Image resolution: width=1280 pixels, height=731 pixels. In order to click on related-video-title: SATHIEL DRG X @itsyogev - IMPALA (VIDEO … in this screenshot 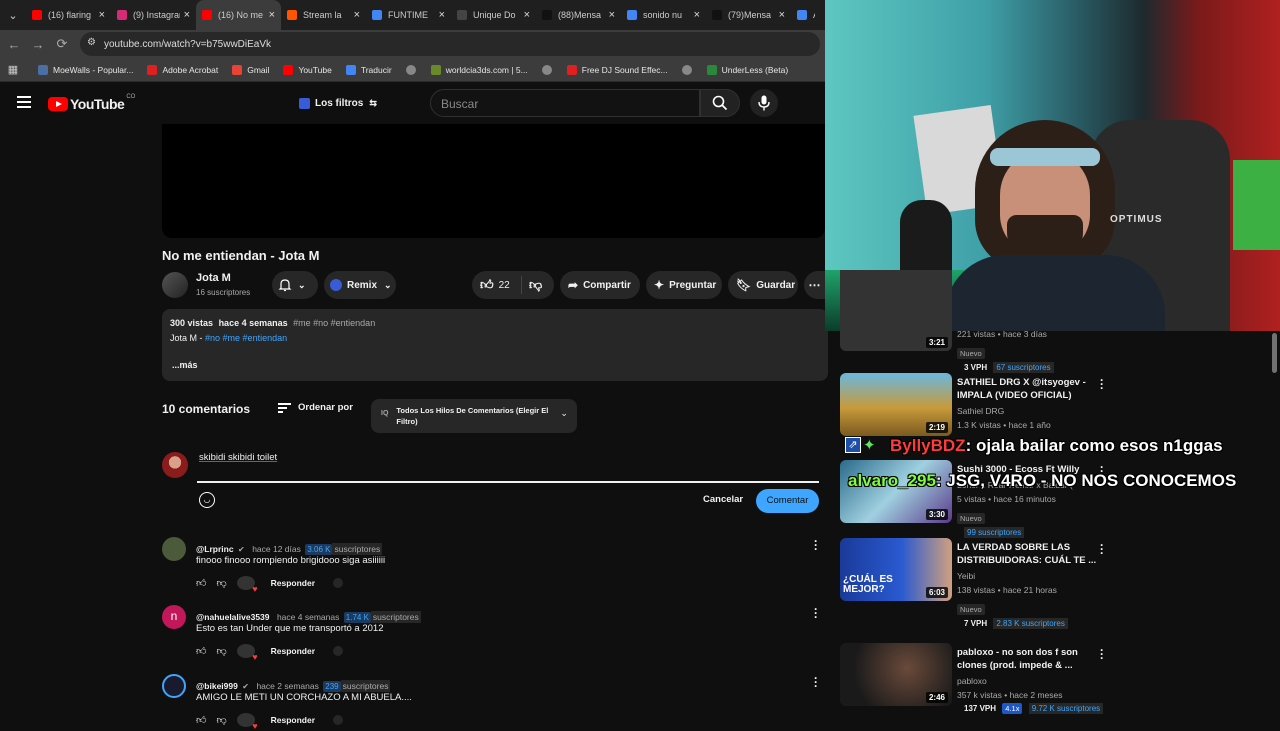, I will do `click(1029, 389)`.